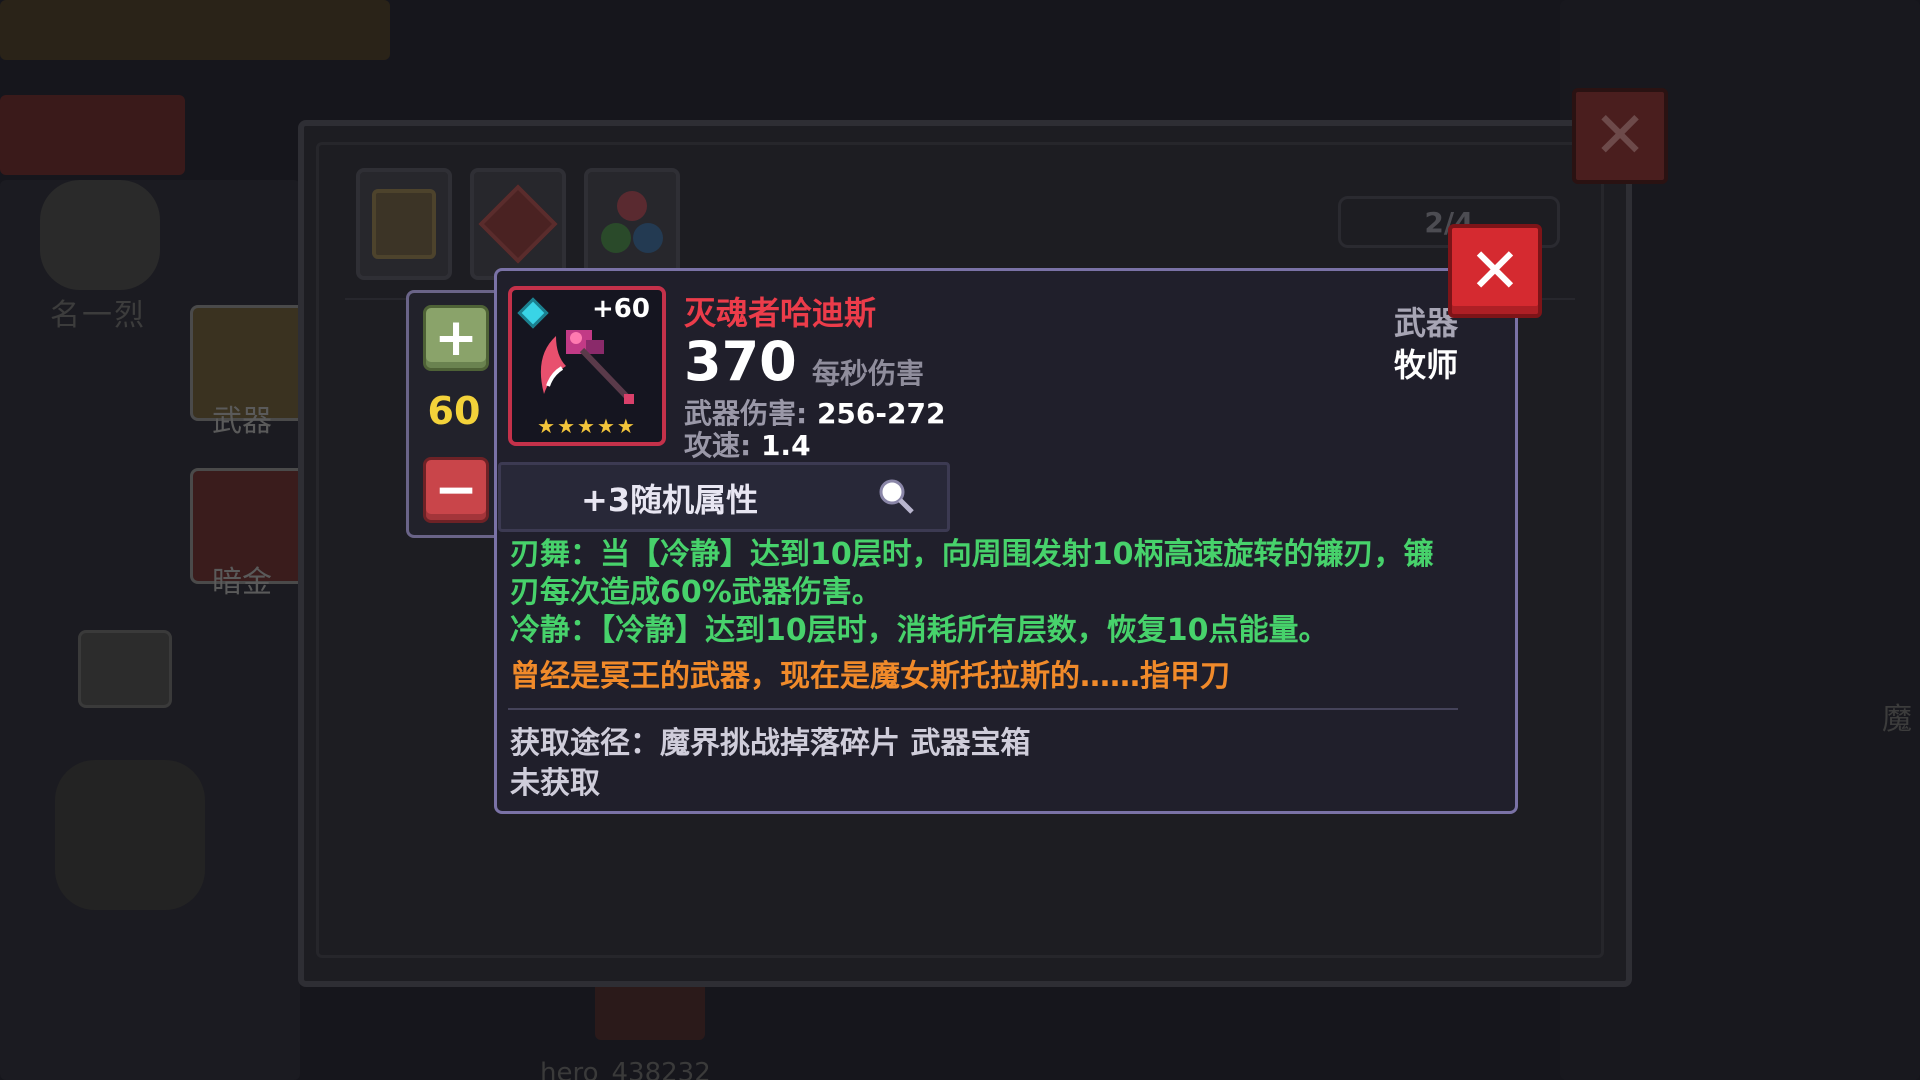  I want to click on background-character, so click(100, 235).